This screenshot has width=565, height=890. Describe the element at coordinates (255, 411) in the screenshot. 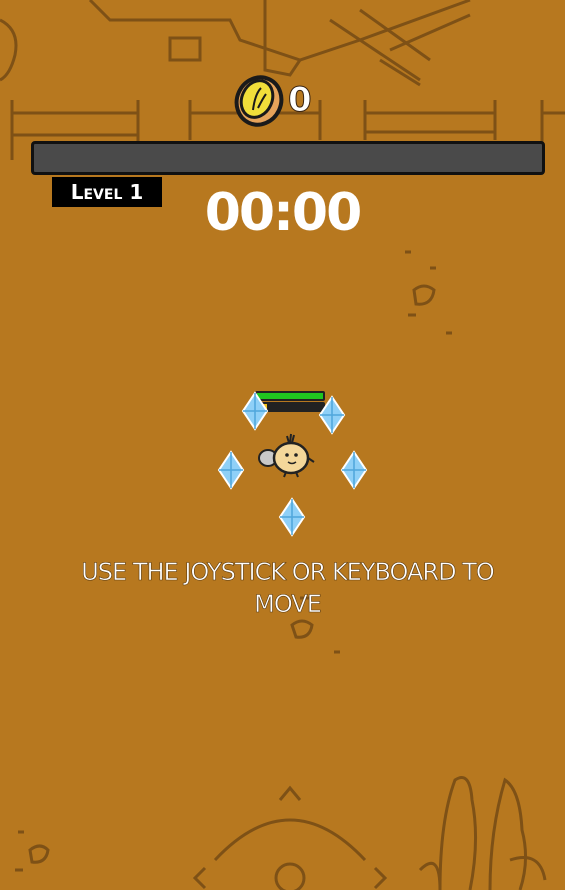

I see `orbiting-gem-top-left` at that location.